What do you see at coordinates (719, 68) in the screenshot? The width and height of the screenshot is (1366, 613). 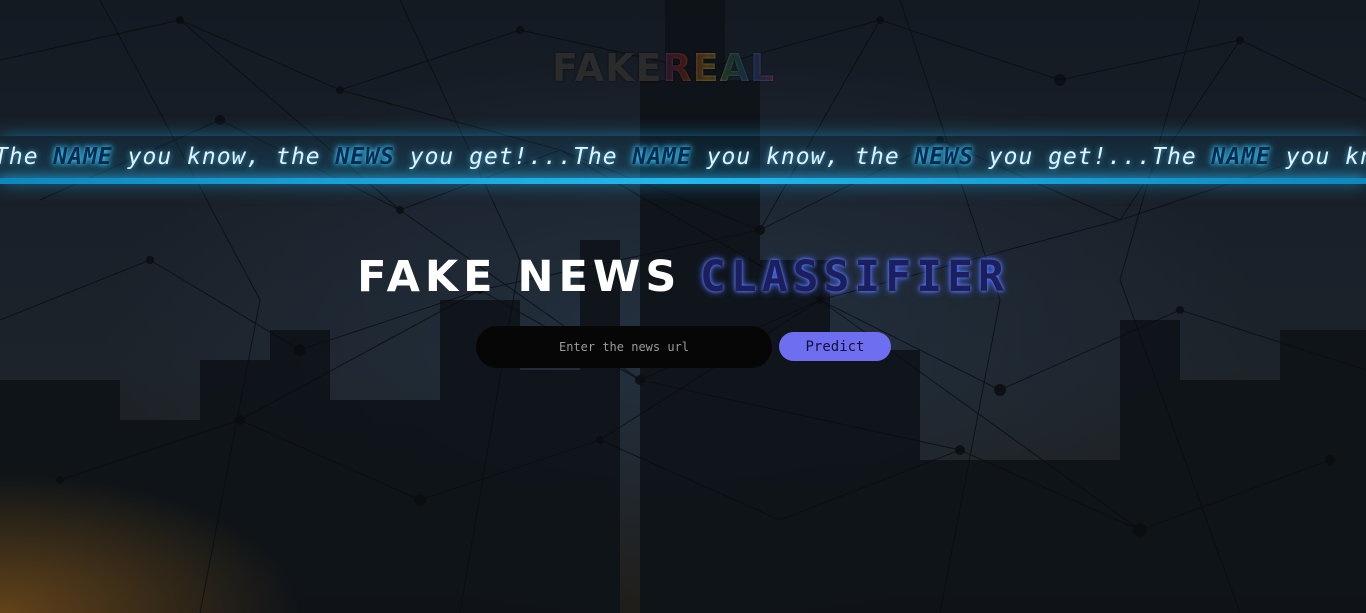 I see `logo-real-text: REAL` at bounding box center [719, 68].